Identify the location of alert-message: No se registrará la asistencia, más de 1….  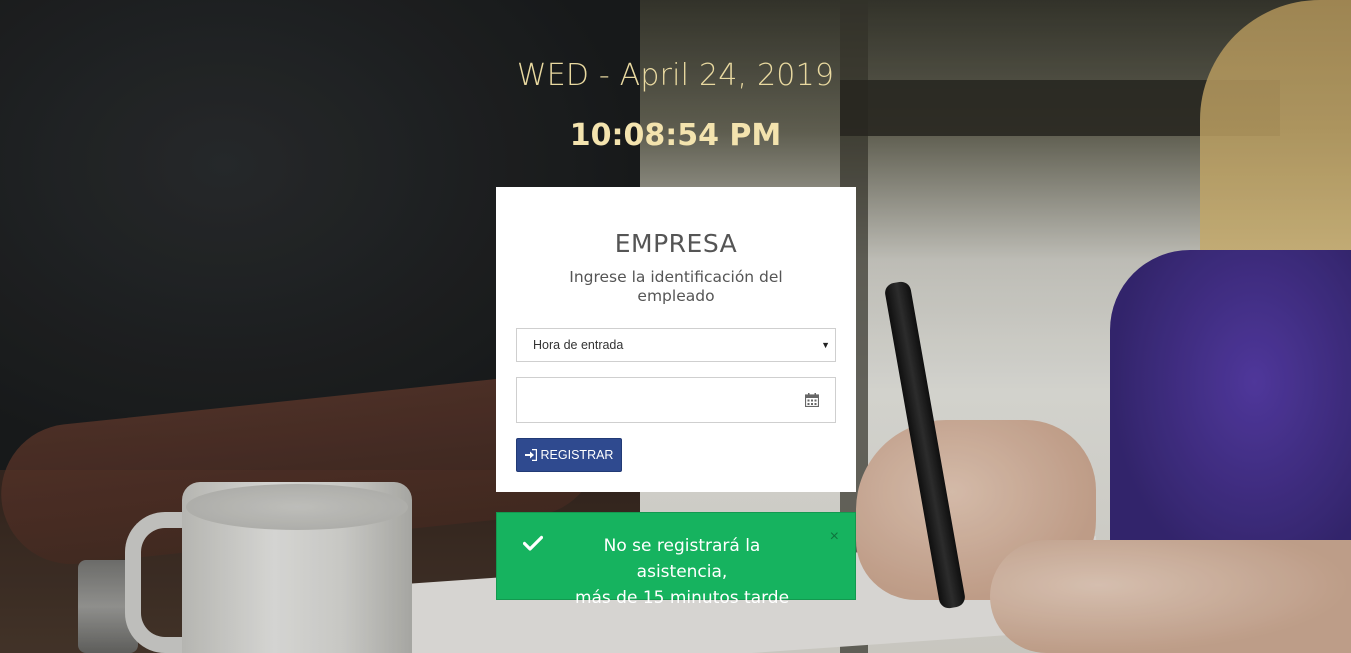
(682, 572).